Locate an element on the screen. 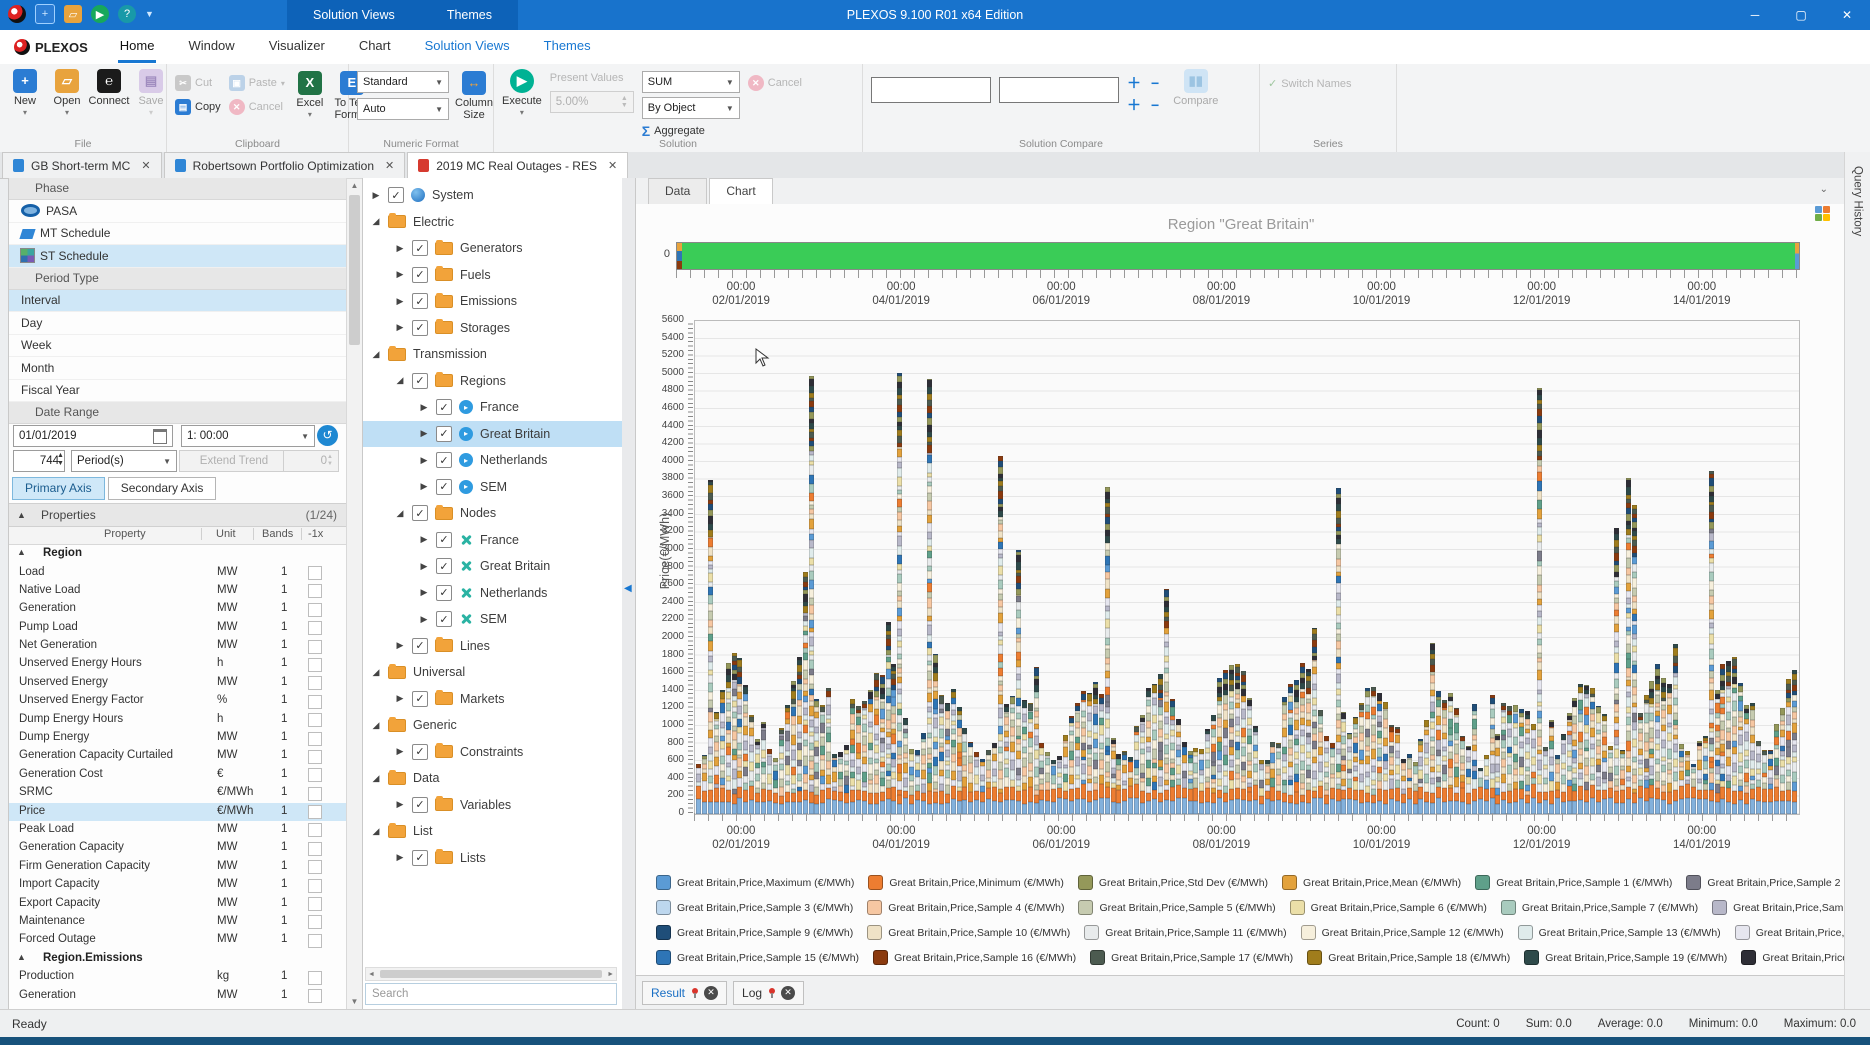 The width and height of the screenshot is (1870, 1045). property-row: Unserved Energy MW 1 is located at coordinates (178, 683).